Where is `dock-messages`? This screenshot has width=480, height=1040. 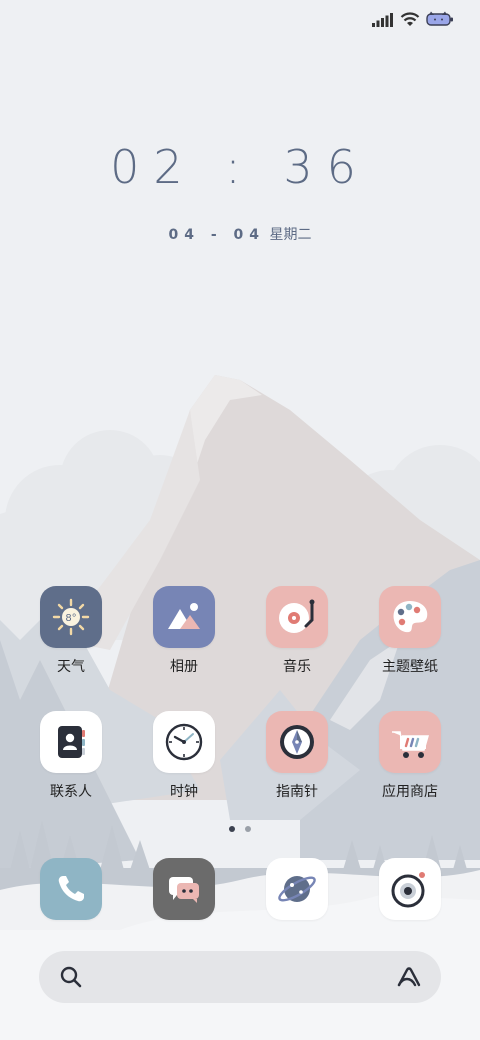 dock-messages is located at coordinates (184, 889).